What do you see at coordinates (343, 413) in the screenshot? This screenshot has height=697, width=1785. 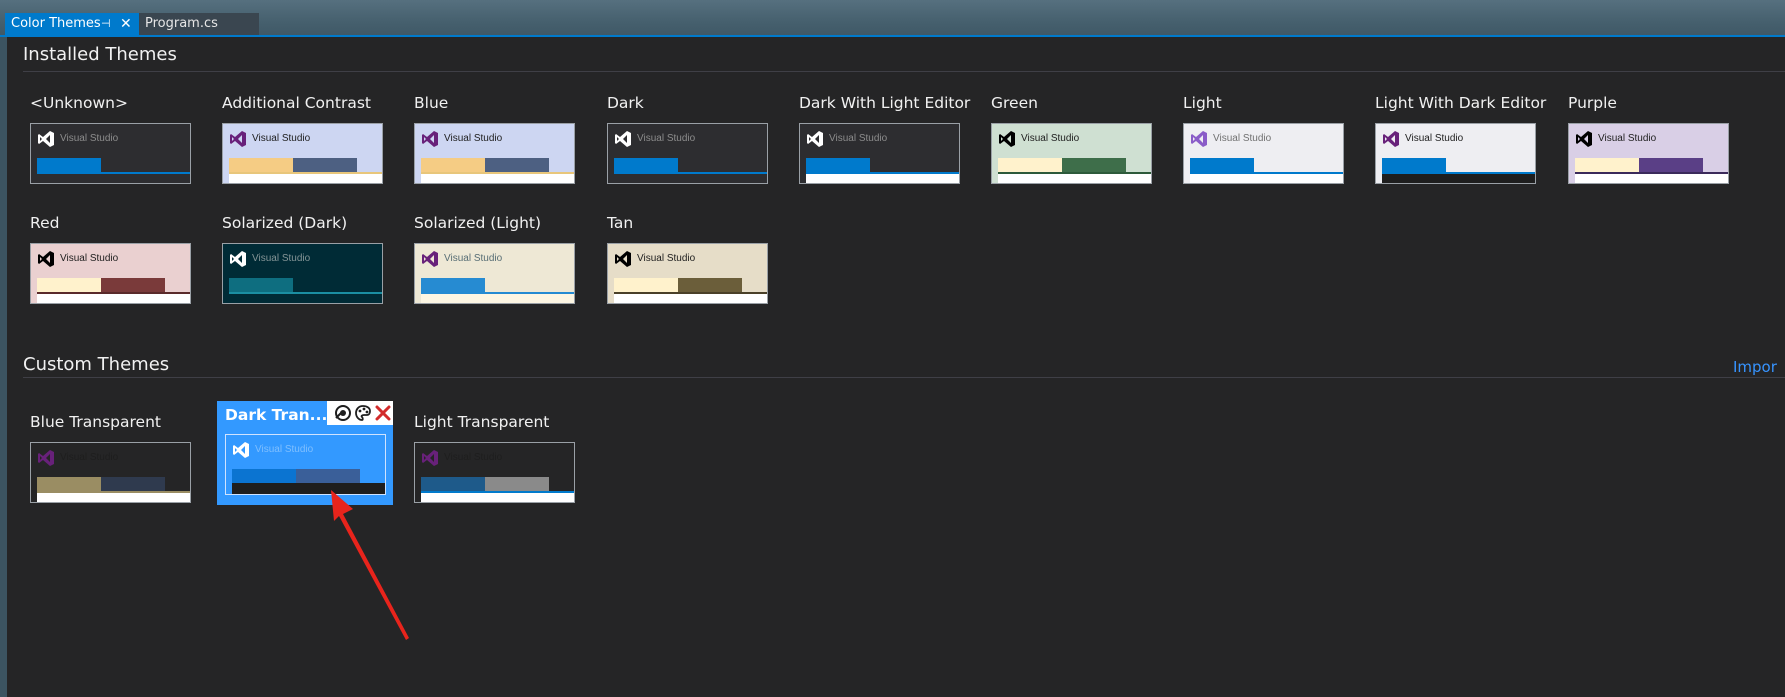 I see `edit-theme-icon` at bounding box center [343, 413].